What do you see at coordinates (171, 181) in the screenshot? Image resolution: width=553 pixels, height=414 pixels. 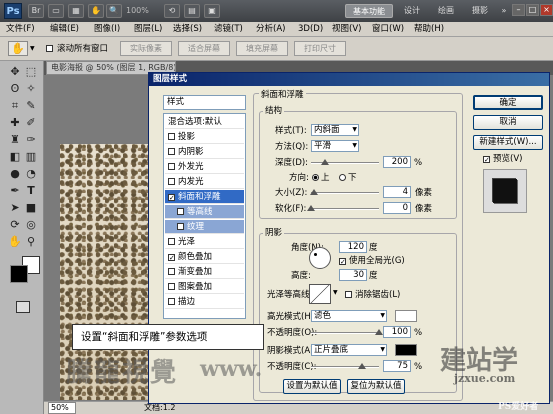 I see `inner-glow-checkbox` at bounding box center [171, 181].